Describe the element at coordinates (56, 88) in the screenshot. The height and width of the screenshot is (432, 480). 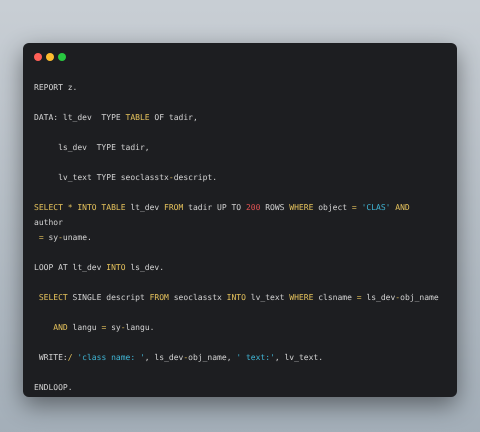
I see `code-line: REPORT z.` at that location.